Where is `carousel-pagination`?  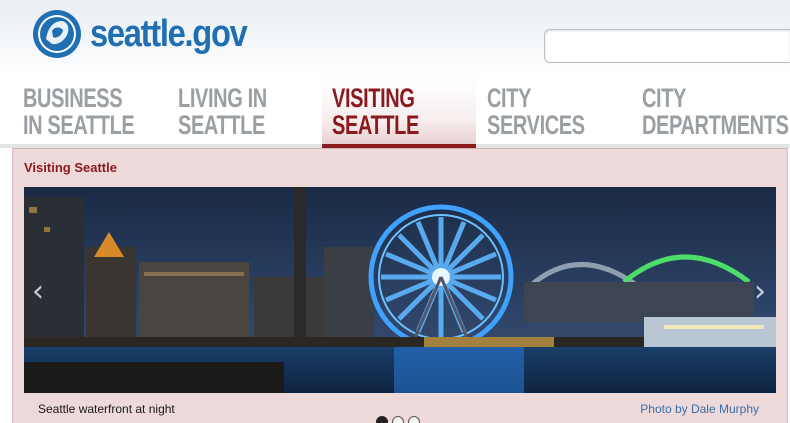 carousel-pagination is located at coordinates (398, 419).